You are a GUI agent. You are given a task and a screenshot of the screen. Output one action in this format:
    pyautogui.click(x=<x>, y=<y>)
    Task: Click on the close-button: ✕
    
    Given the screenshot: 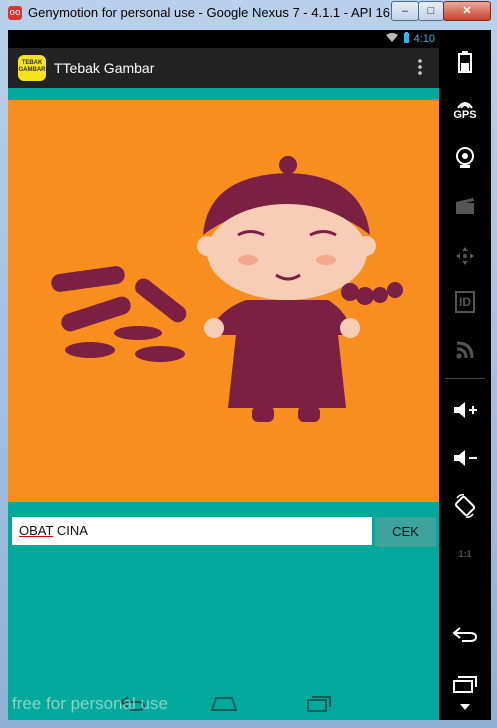 What is the action you would take?
    pyautogui.click(x=467, y=11)
    